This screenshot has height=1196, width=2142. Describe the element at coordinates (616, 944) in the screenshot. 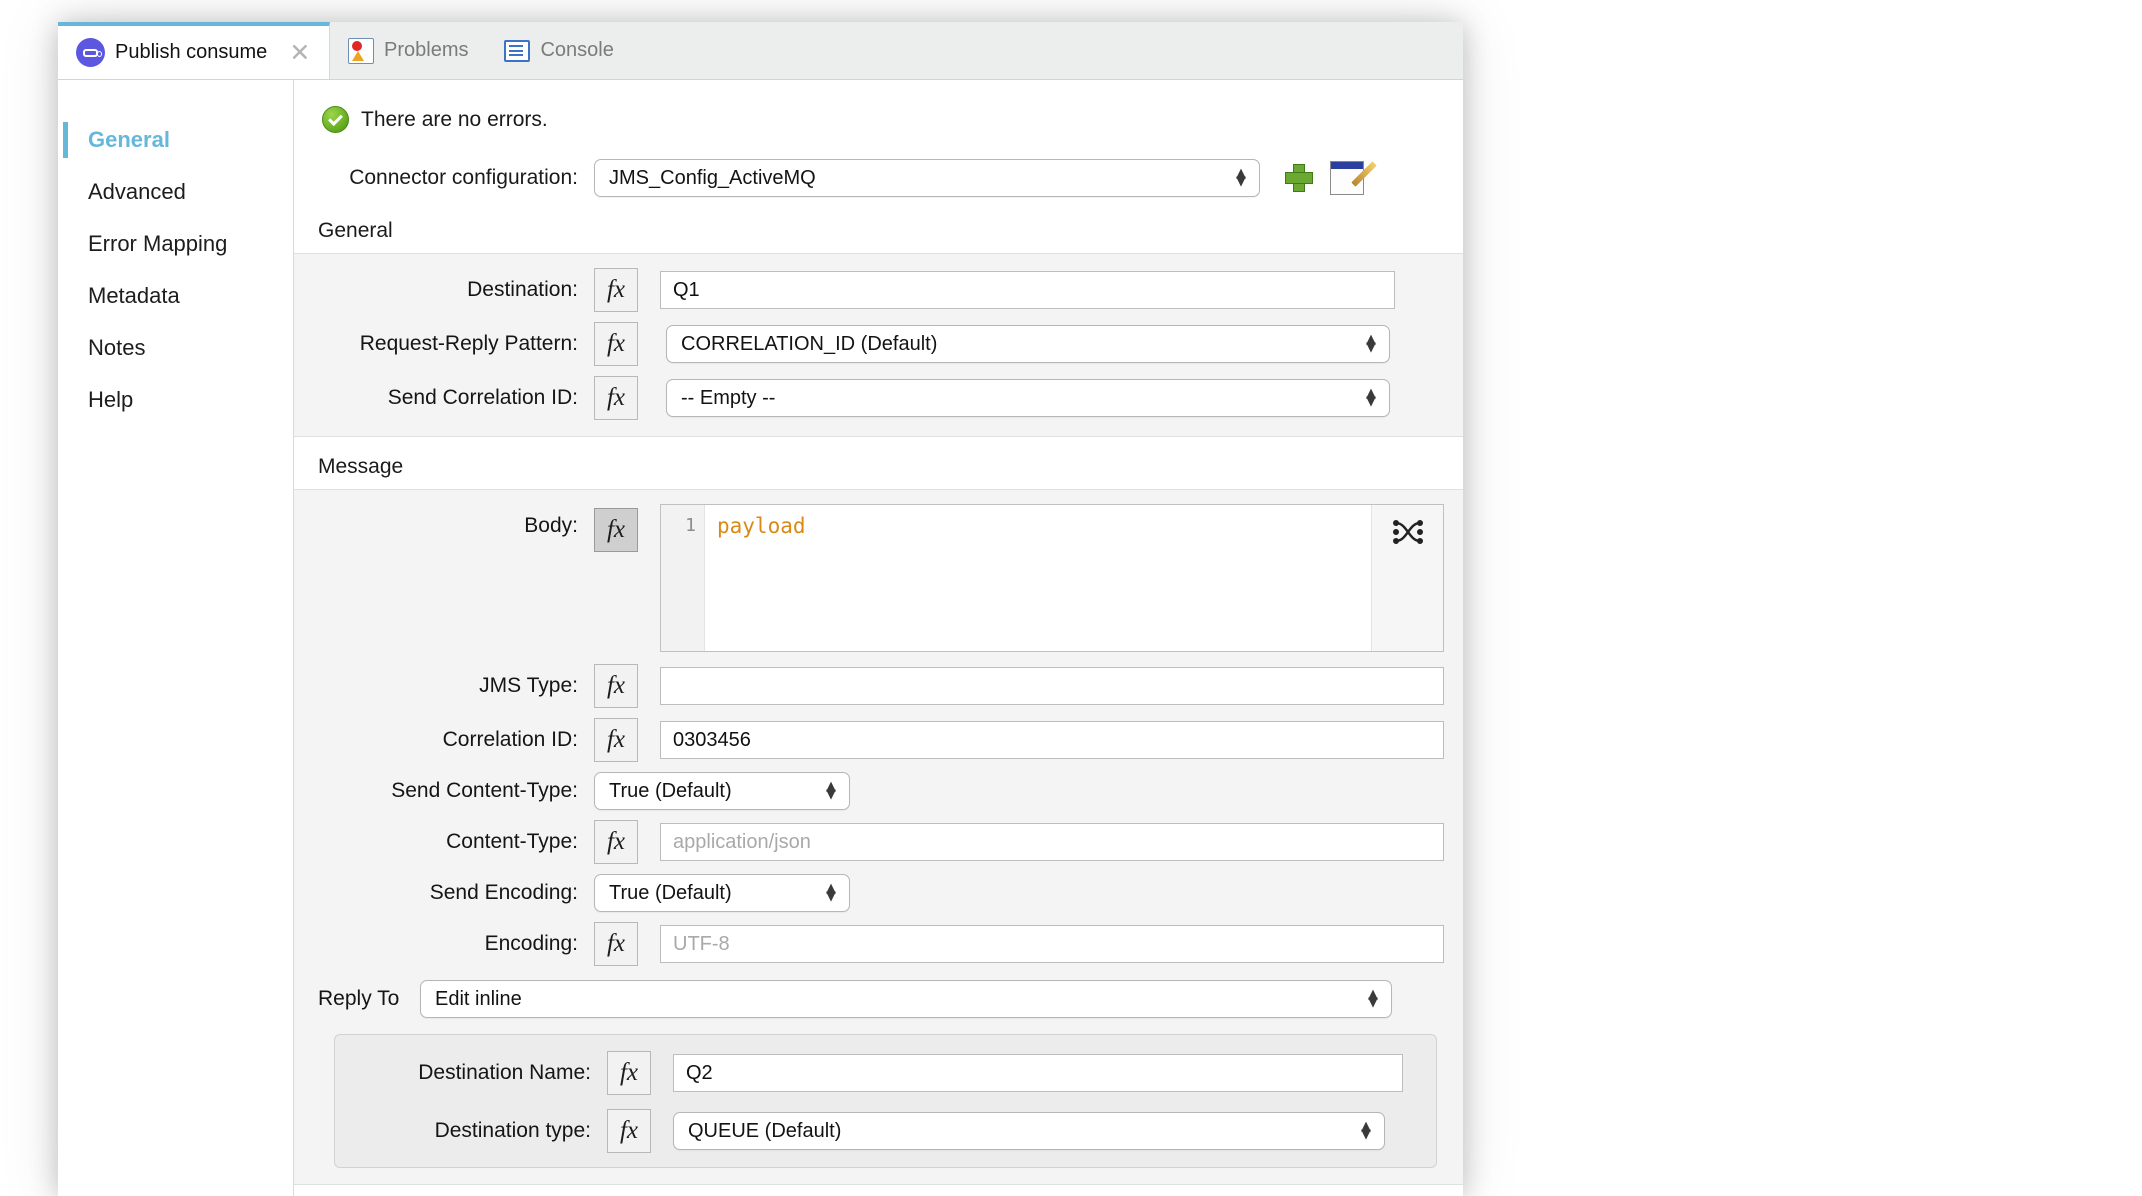

I see `fx-button-encoding: fx` at that location.